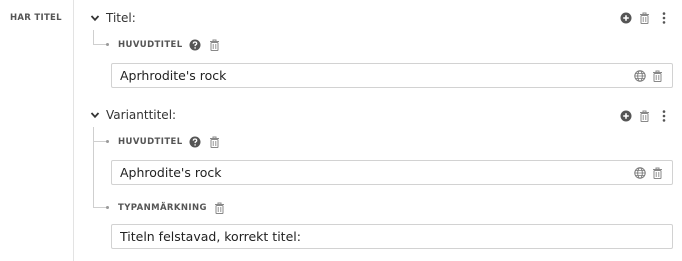  I want to click on variant-title-input: Aphrodite's rock, so click(392, 172).